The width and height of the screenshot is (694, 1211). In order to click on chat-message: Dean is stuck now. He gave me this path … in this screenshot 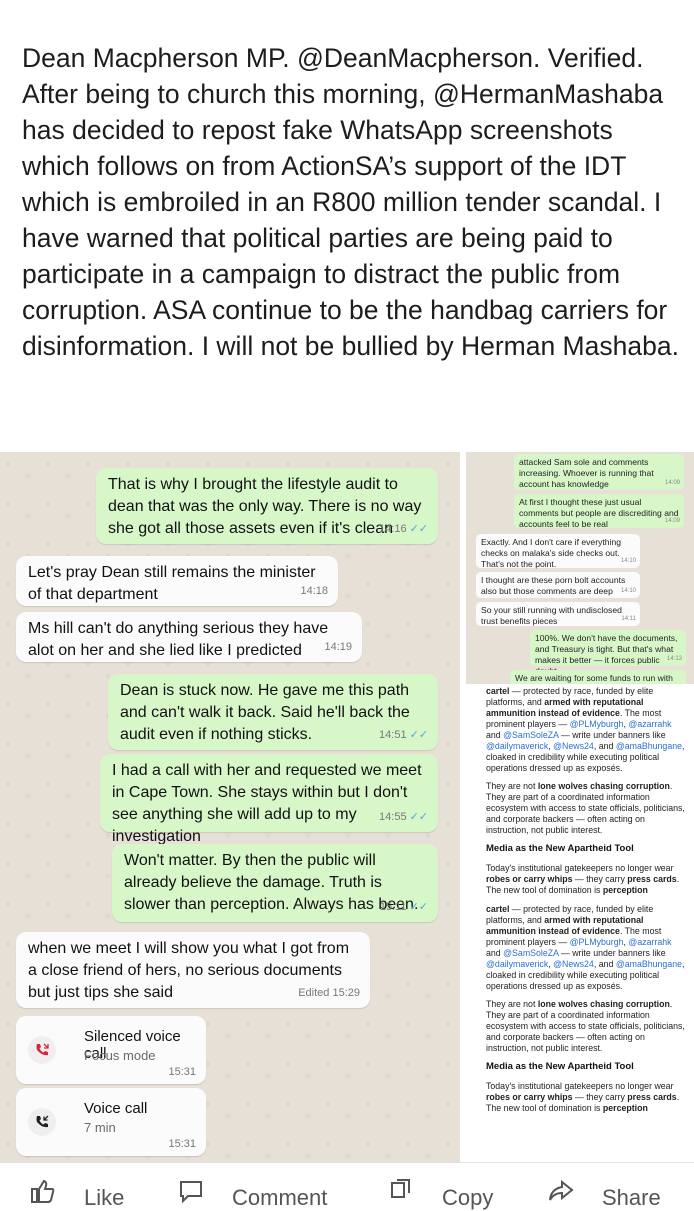, I will do `click(273, 712)`.